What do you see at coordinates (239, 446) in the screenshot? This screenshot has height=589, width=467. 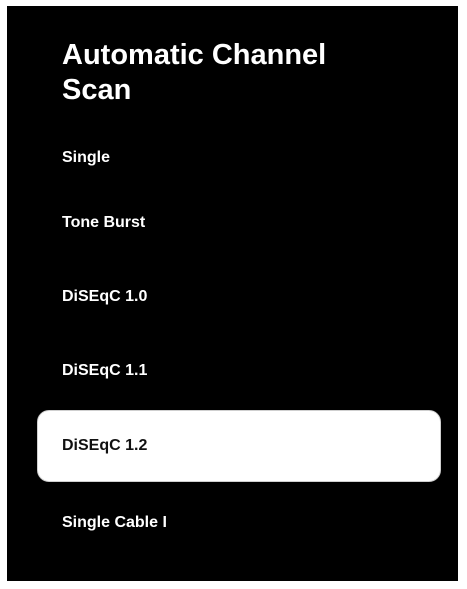 I see `menu-item-diseqc-1-2: DiSEqC 1.2` at bounding box center [239, 446].